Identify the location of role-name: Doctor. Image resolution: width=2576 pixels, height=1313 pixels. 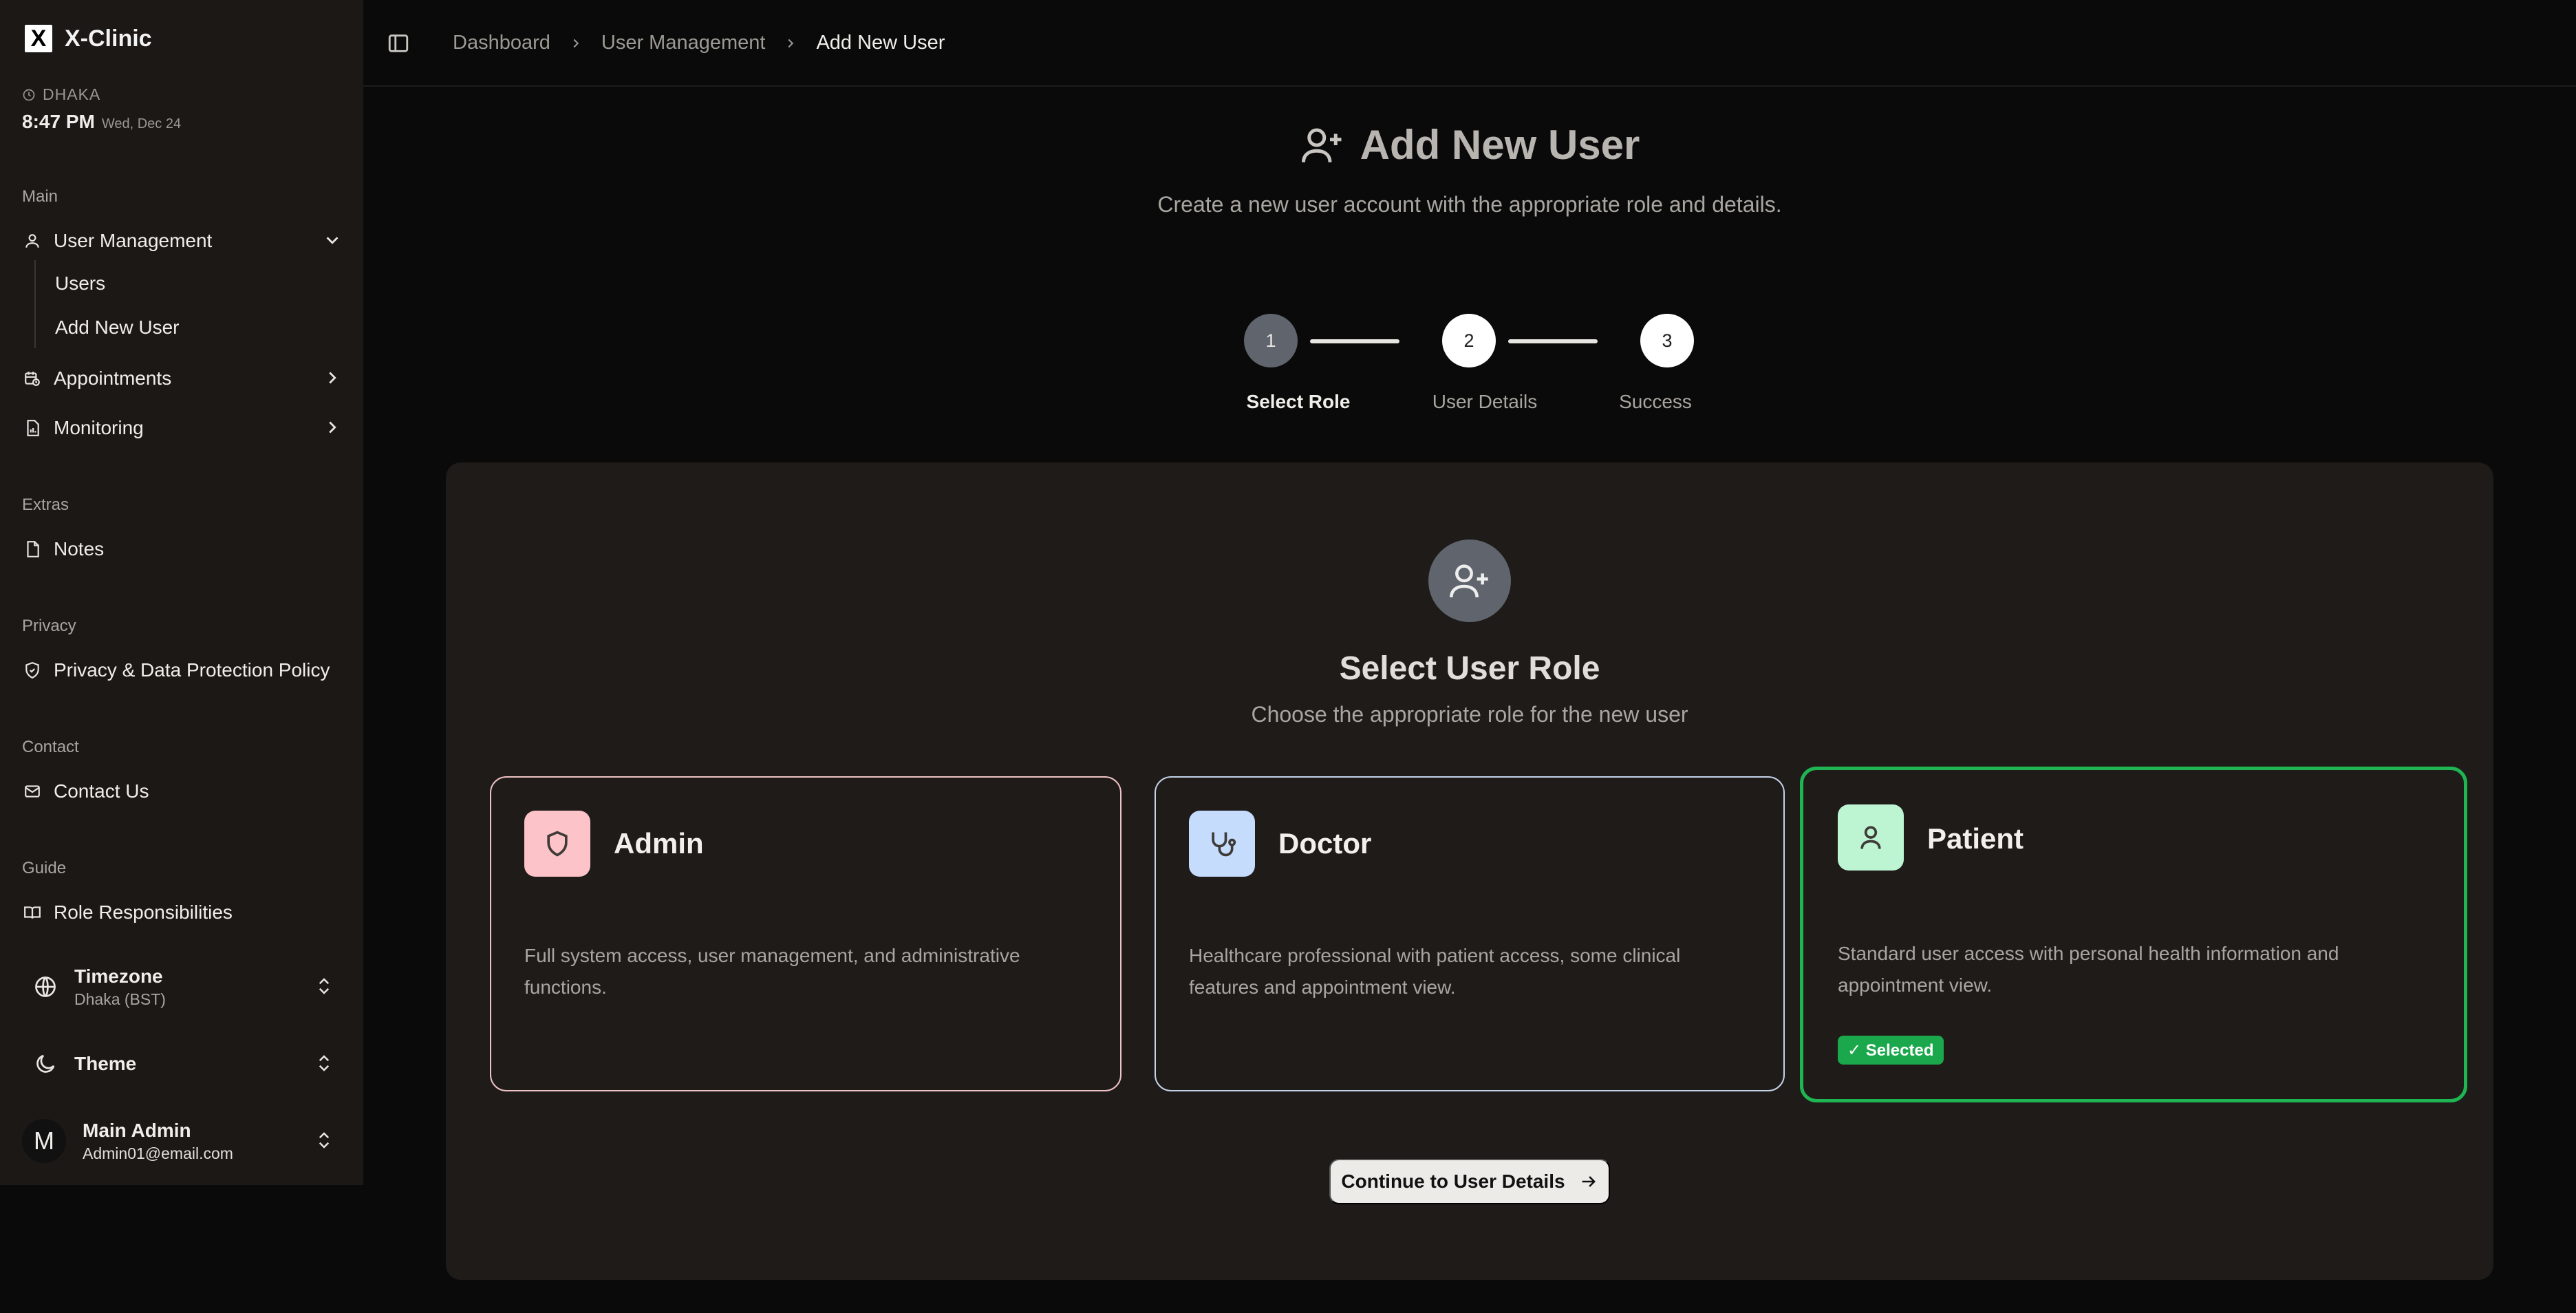
(1325, 843).